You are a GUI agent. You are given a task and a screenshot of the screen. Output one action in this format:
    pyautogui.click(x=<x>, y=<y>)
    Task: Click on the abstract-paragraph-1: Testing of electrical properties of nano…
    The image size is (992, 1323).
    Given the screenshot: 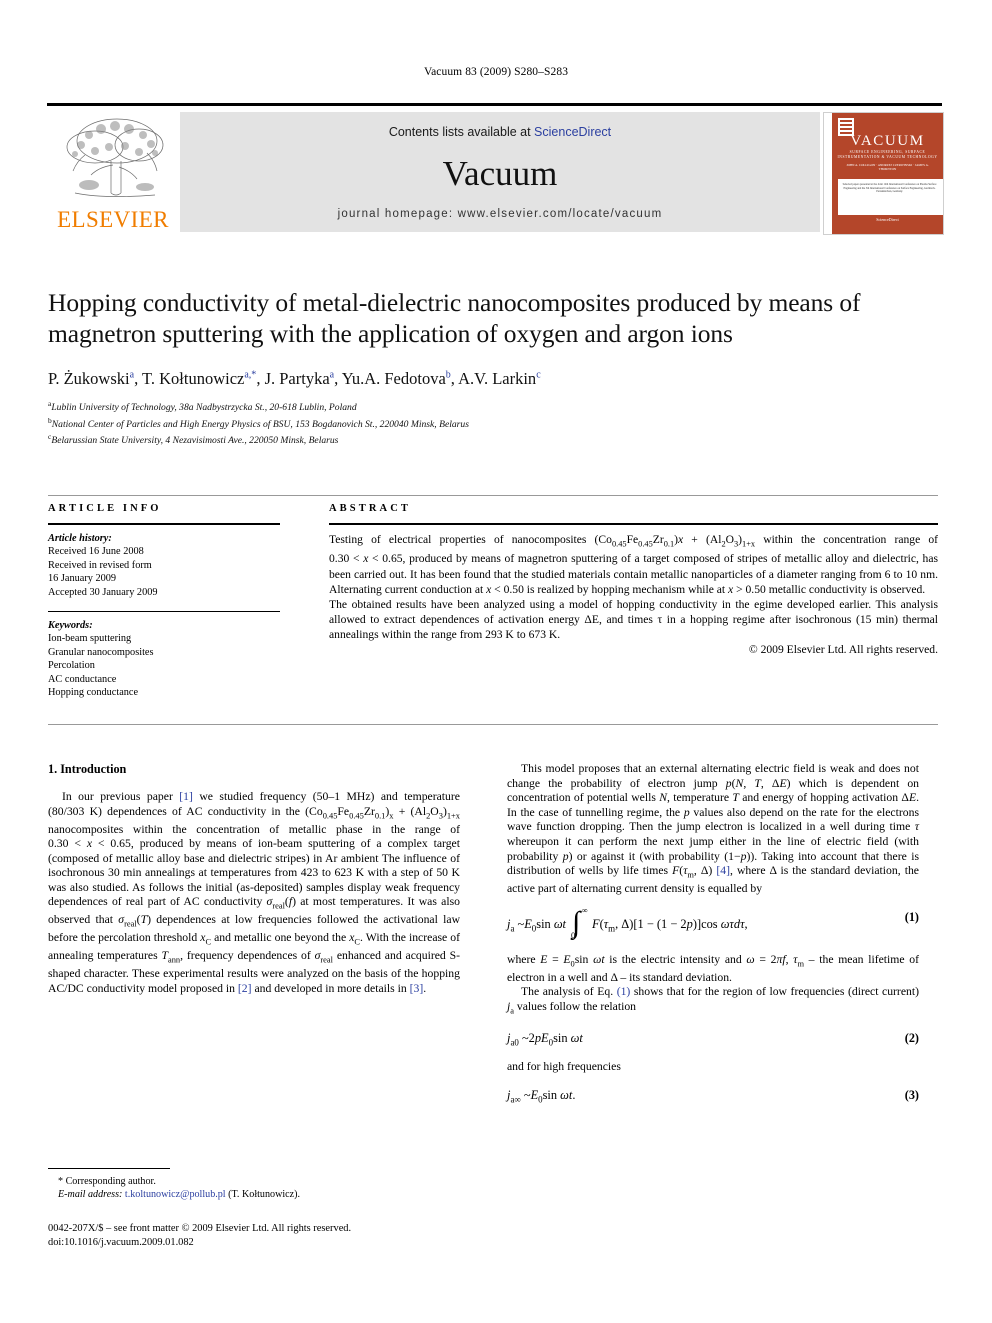 What is the action you would take?
    pyautogui.click(x=633, y=564)
    